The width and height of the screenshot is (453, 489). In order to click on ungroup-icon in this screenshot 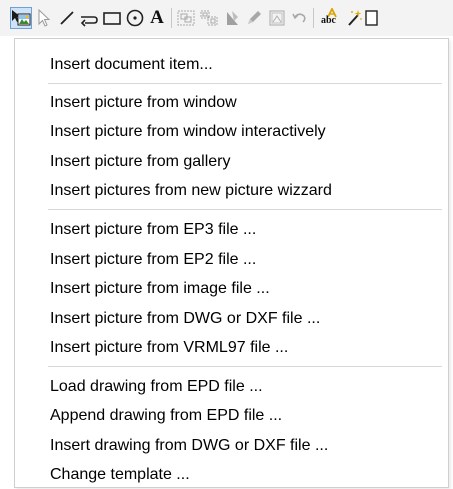, I will do `click(209, 18)`.